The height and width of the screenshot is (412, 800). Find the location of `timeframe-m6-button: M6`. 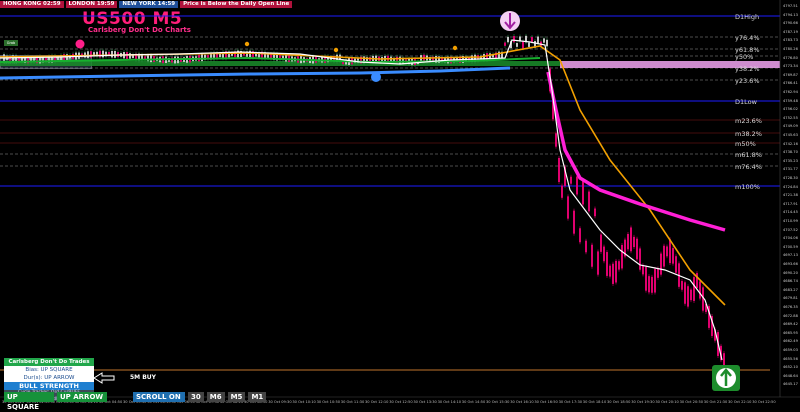

timeframe-m6-button: M6 is located at coordinates (215, 397).